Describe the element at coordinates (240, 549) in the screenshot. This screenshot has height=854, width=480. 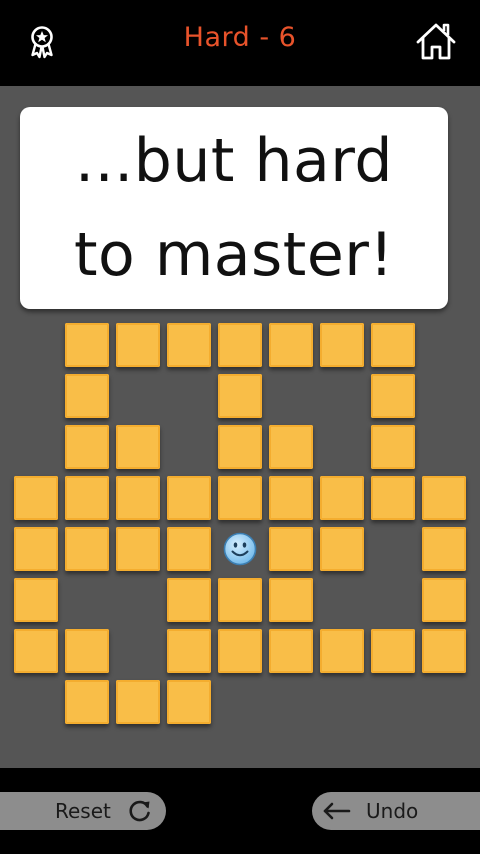
I see `smiley-face-icon` at that location.